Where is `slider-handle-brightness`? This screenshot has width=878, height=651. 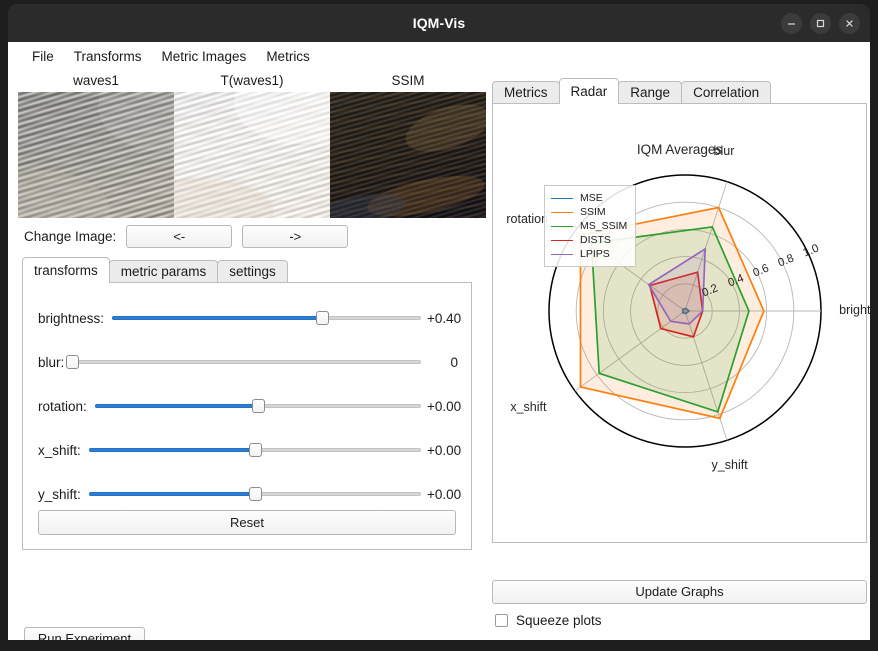 slider-handle-brightness is located at coordinates (323, 318).